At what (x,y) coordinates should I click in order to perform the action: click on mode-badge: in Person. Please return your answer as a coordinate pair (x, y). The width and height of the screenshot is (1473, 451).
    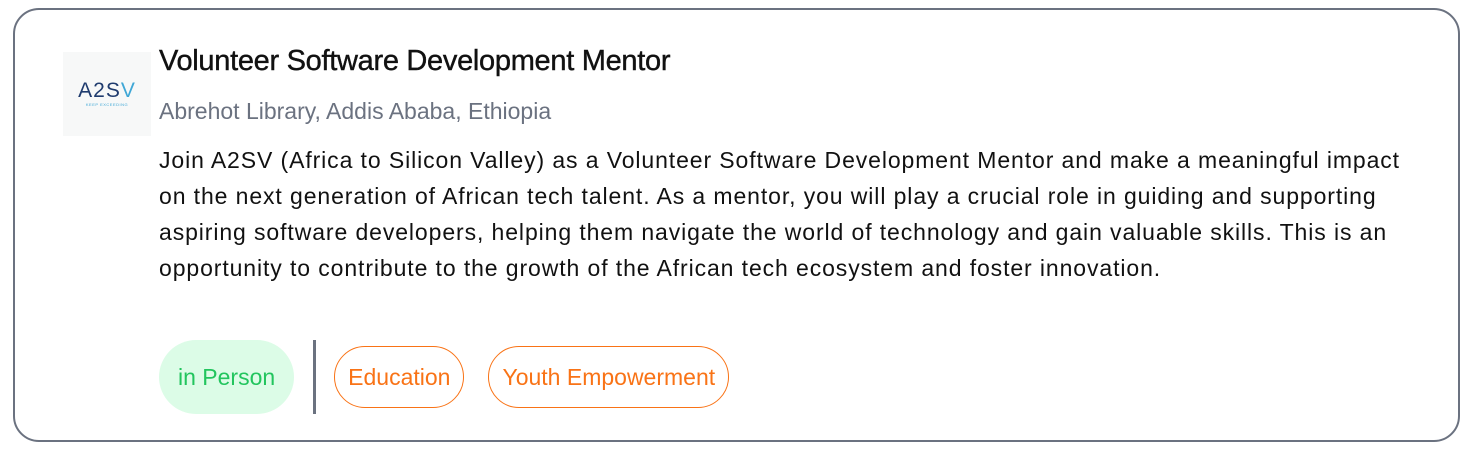
    Looking at the image, I should click on (227, 377).